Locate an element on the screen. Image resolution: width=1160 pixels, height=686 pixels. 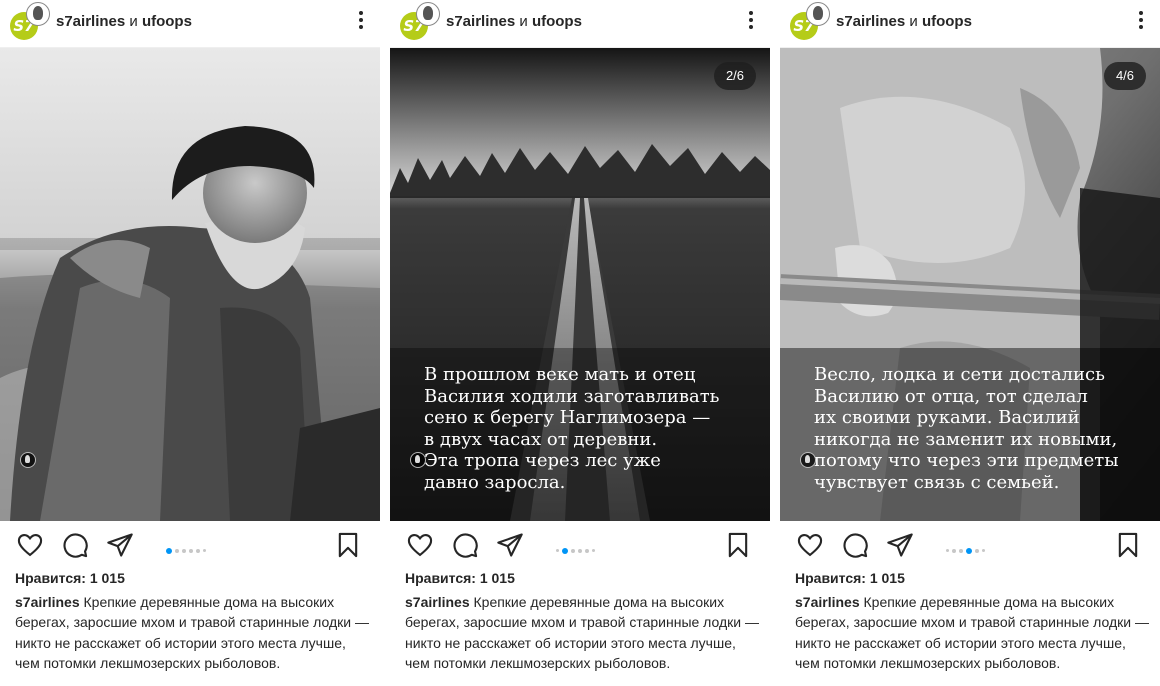
carousel-counter: 2/6 is located at coordinates (735, 76).